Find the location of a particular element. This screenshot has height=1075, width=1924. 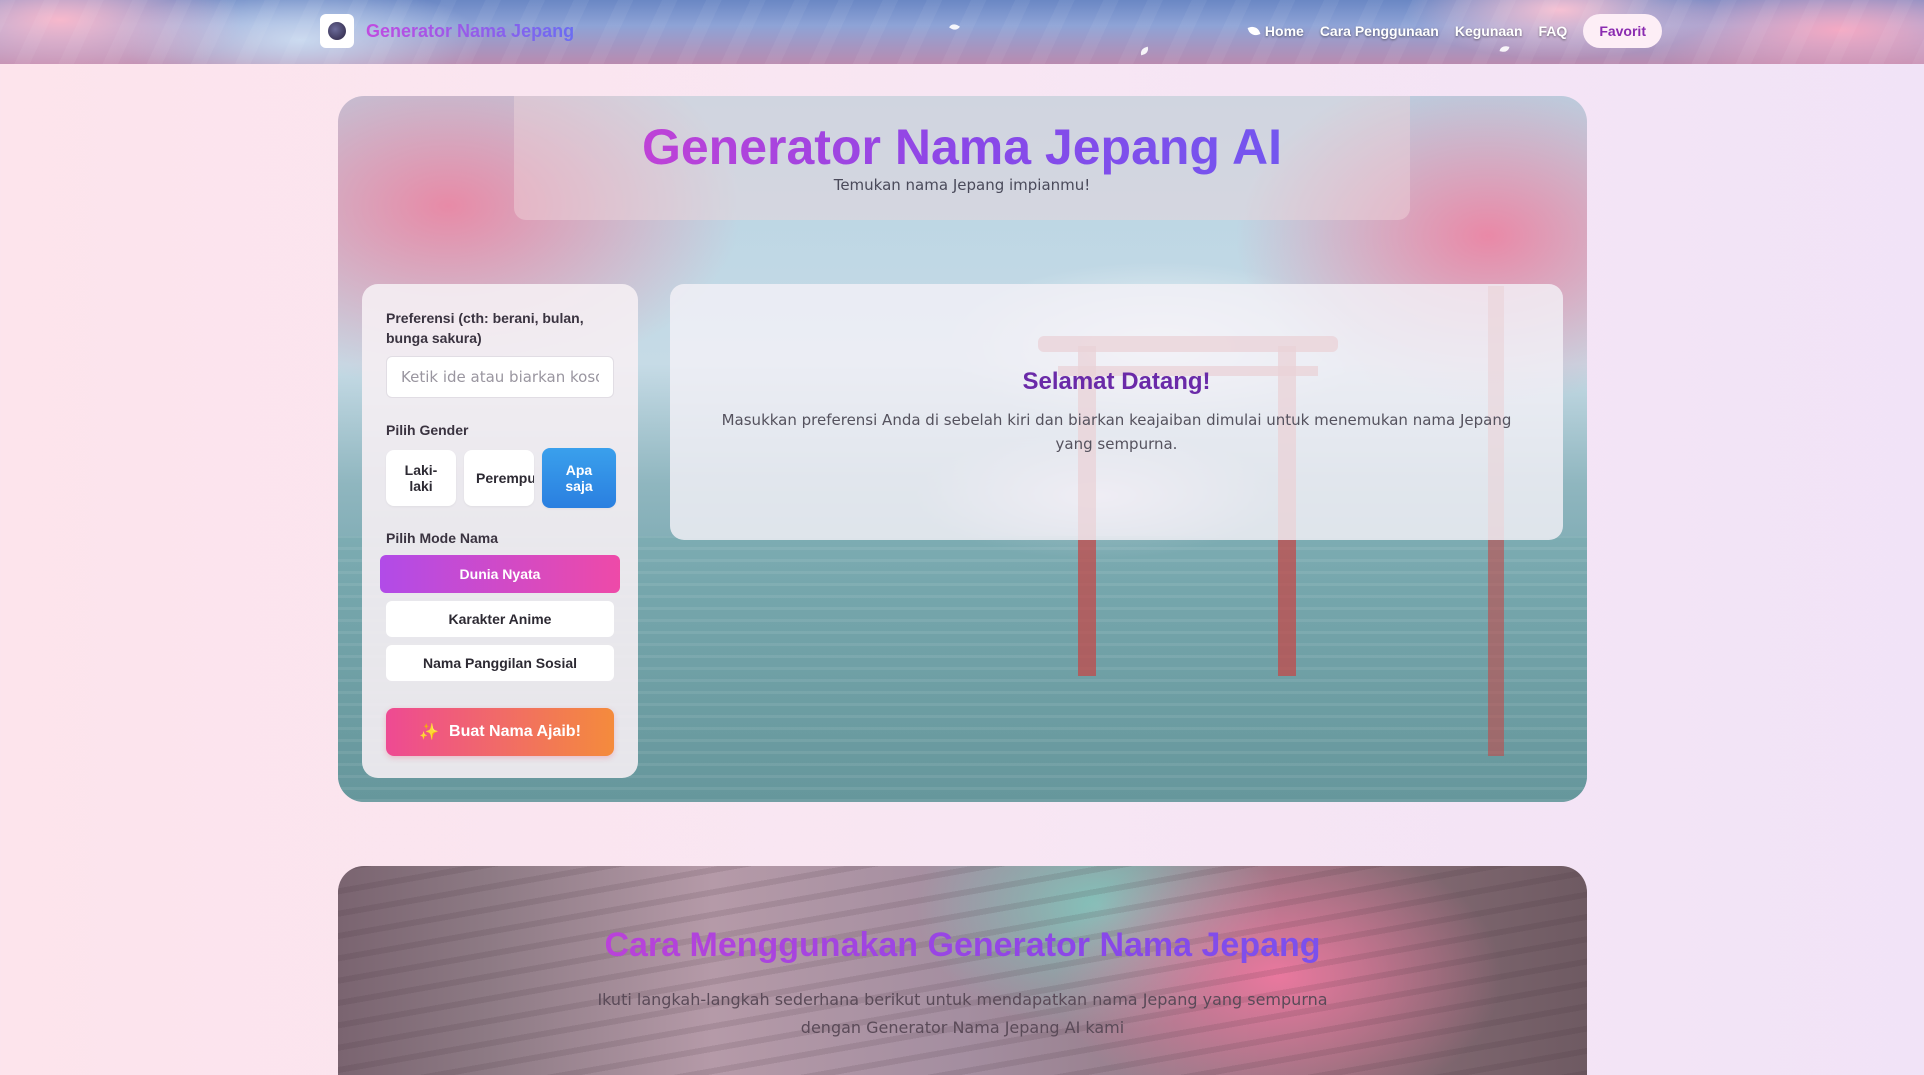

gender-any-button: Apa saja is located at coordinates (579, 478).